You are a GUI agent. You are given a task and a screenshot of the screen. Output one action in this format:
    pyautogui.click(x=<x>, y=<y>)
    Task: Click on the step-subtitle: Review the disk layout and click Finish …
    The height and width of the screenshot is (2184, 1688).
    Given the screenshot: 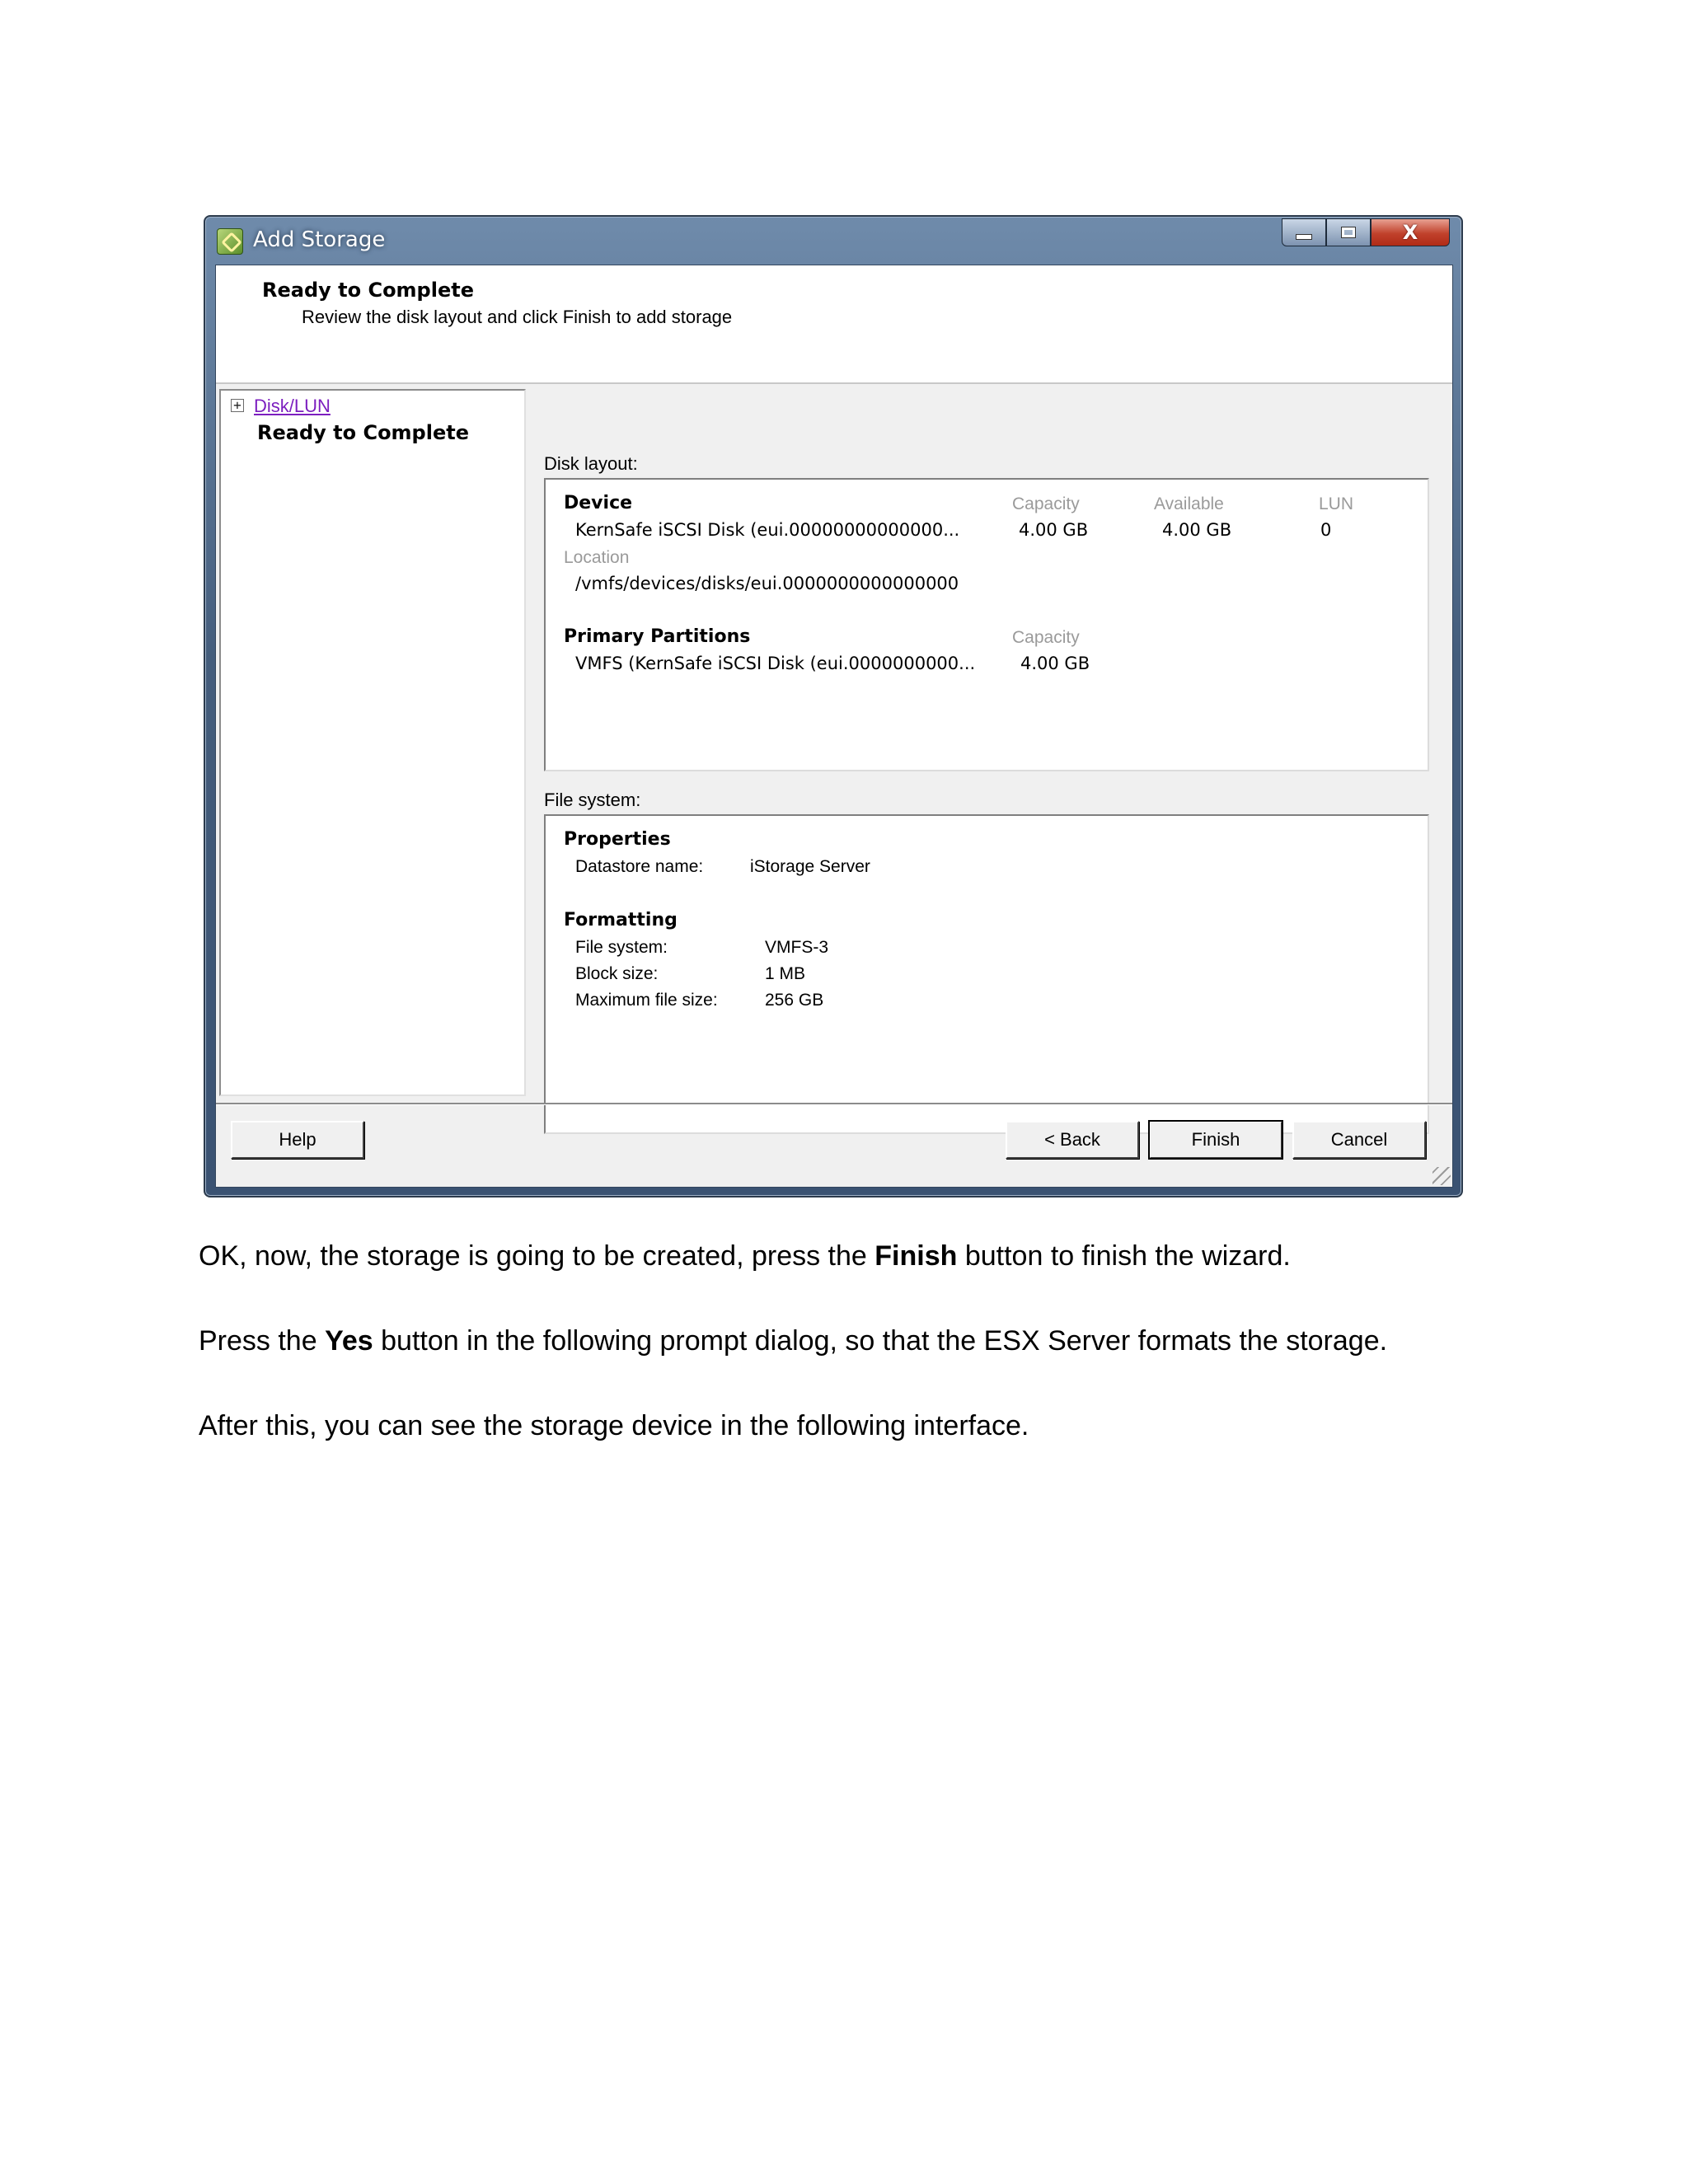 What is the action you would take?
    pyautogui.click(x=517, y=317)
    